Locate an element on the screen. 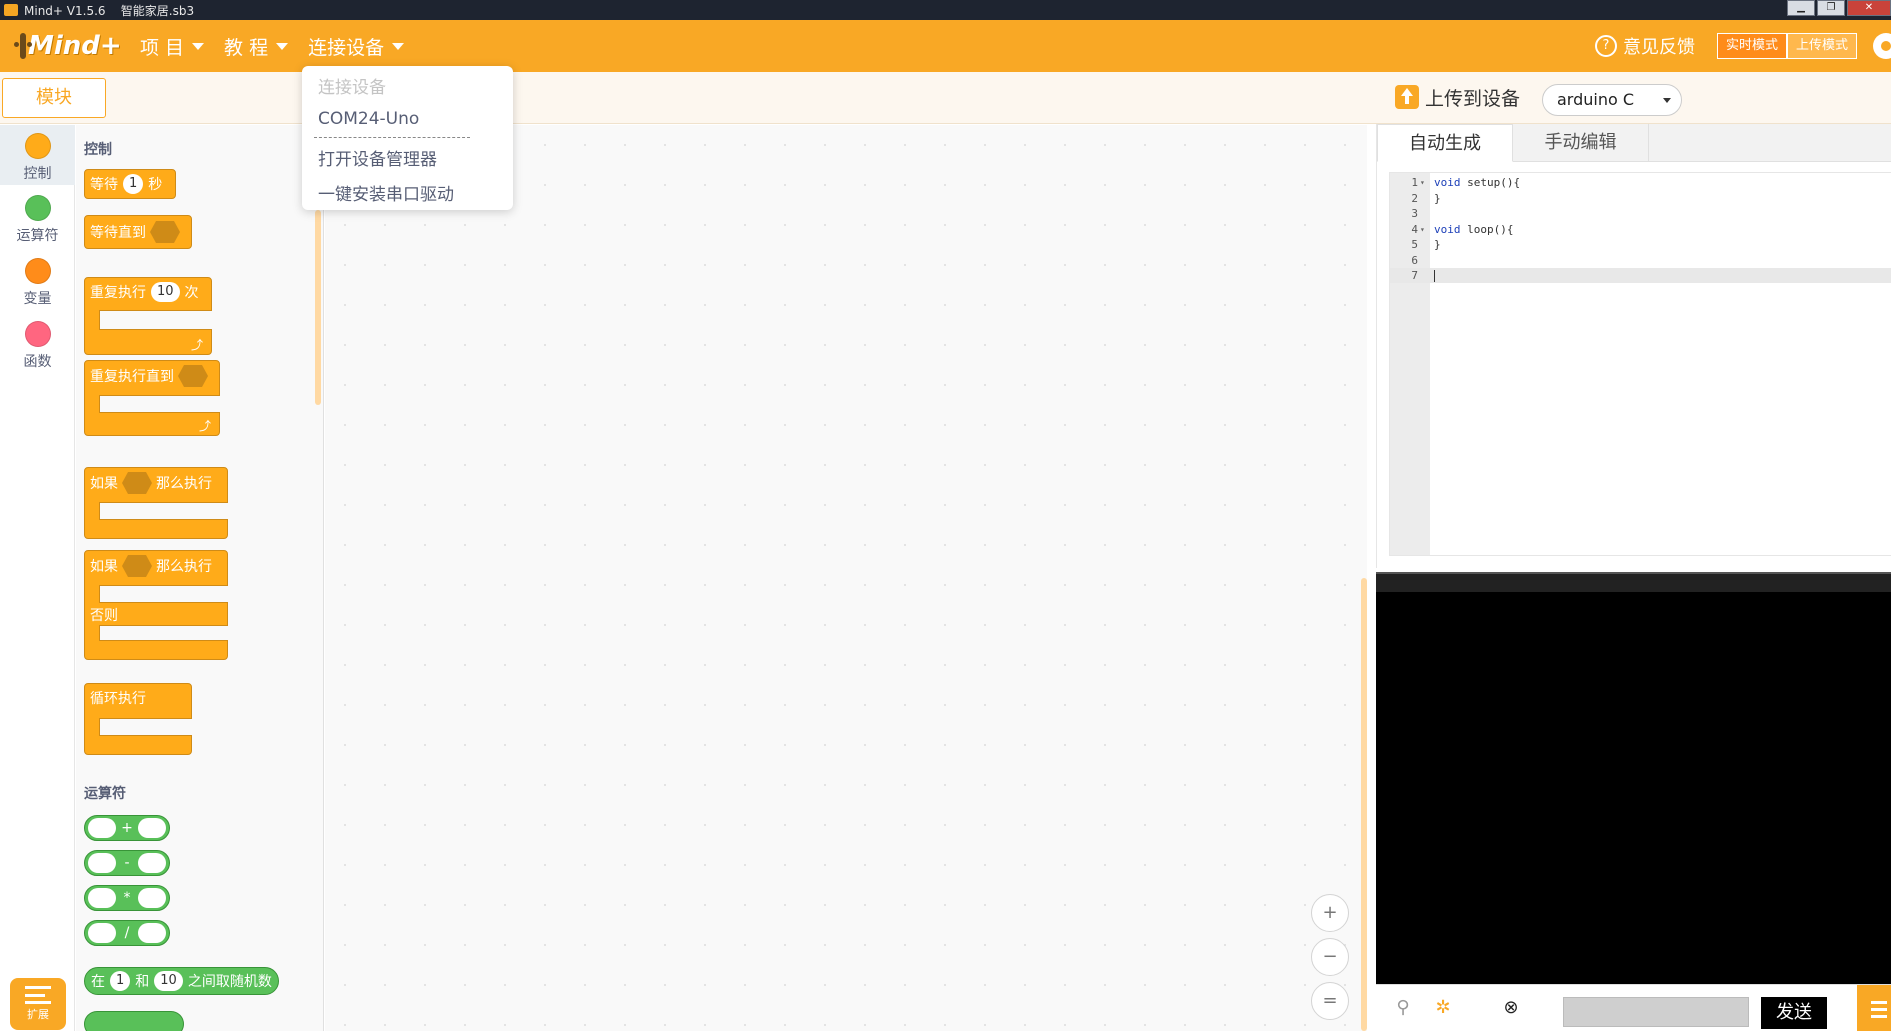 Image resolution: width=1891 pixels, height=1031 pixels. category-operators: 运算符 is located at coordinates (37, 217).